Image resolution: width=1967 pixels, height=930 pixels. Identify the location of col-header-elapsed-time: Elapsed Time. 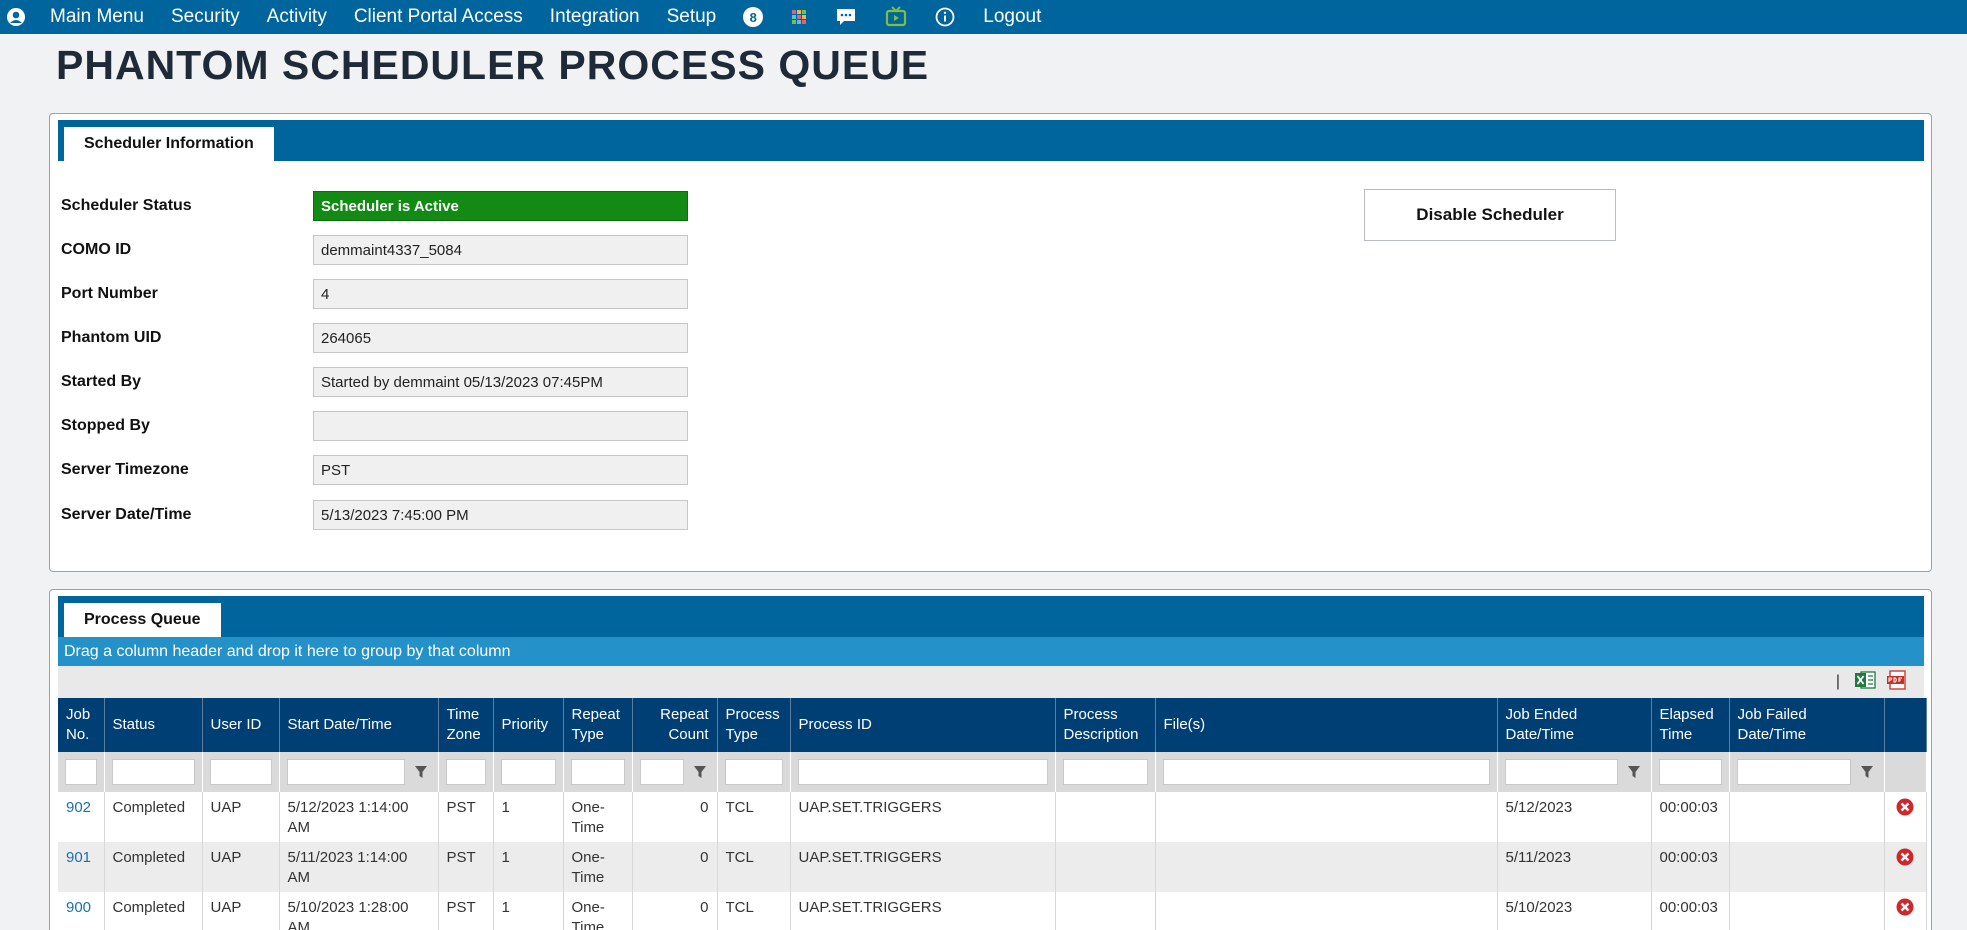
(1690, 725).